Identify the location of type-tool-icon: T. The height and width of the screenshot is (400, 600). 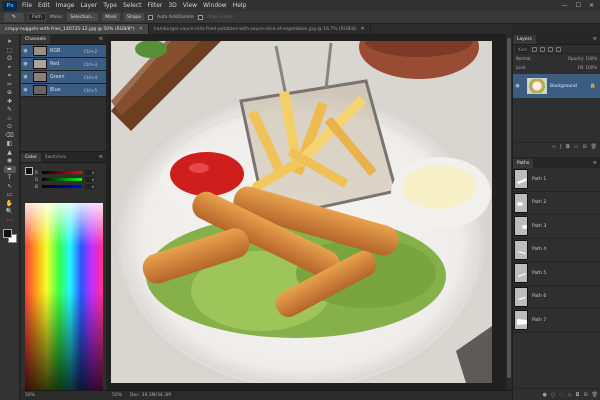
(10, 178).